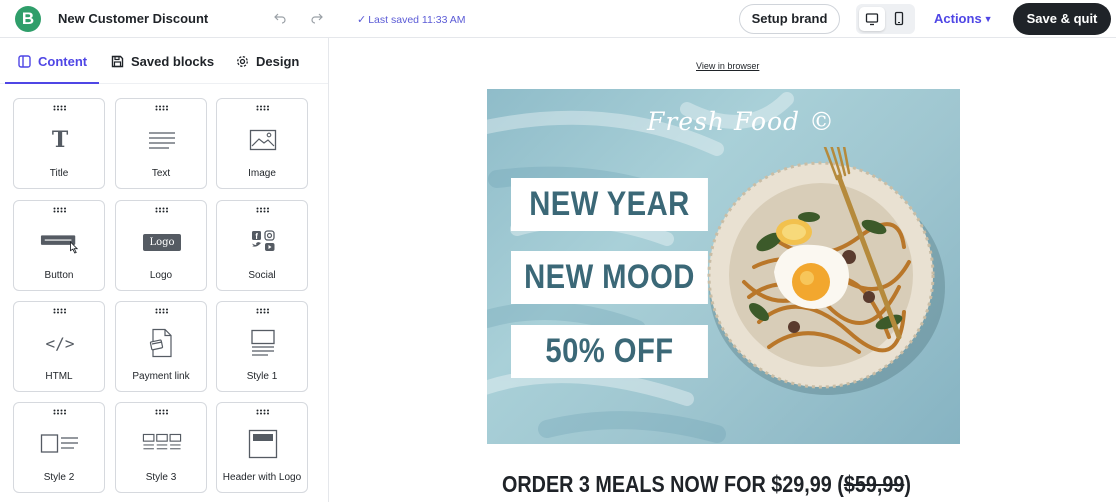 The height and width of the screenshot is (502, 1116). I want to click on block-label: Style 1, so click(262, 376).